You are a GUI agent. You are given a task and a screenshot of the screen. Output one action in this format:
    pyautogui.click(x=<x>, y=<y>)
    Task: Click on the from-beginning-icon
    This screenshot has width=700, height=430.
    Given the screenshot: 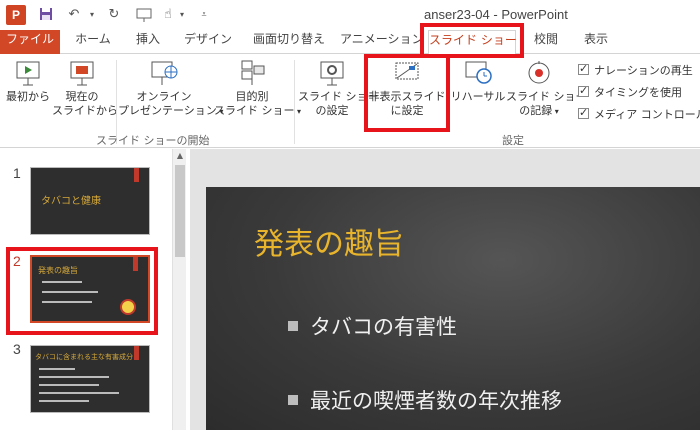 What is the action you would take?
    pyautogui.click(x=28, y=73)
    